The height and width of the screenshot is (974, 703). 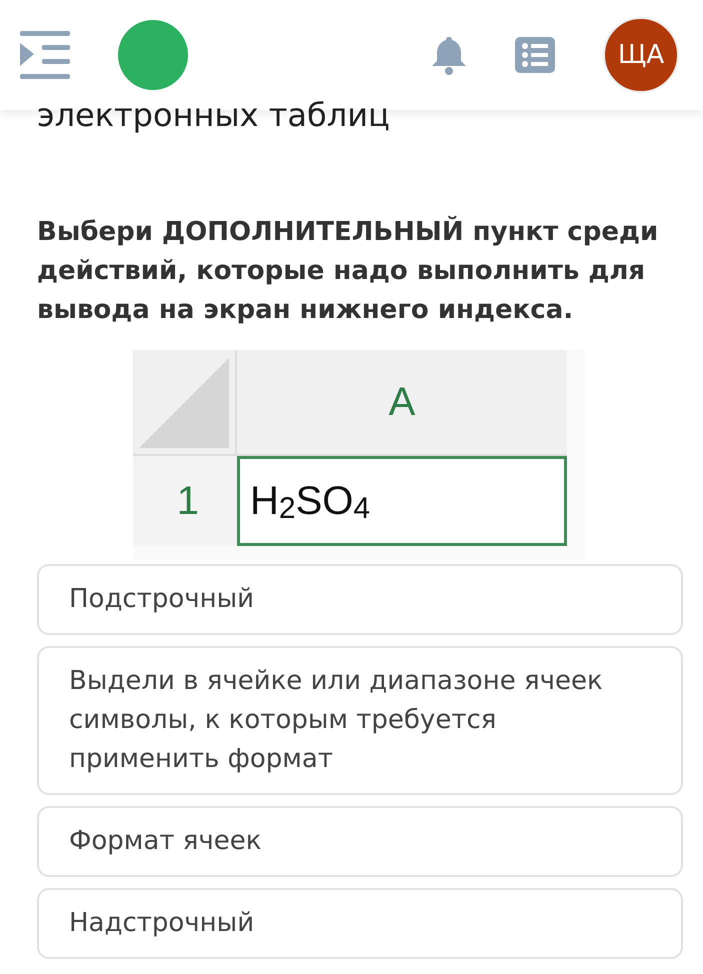 I want to click on logo-circle-icon, so click(x=153, y=55).